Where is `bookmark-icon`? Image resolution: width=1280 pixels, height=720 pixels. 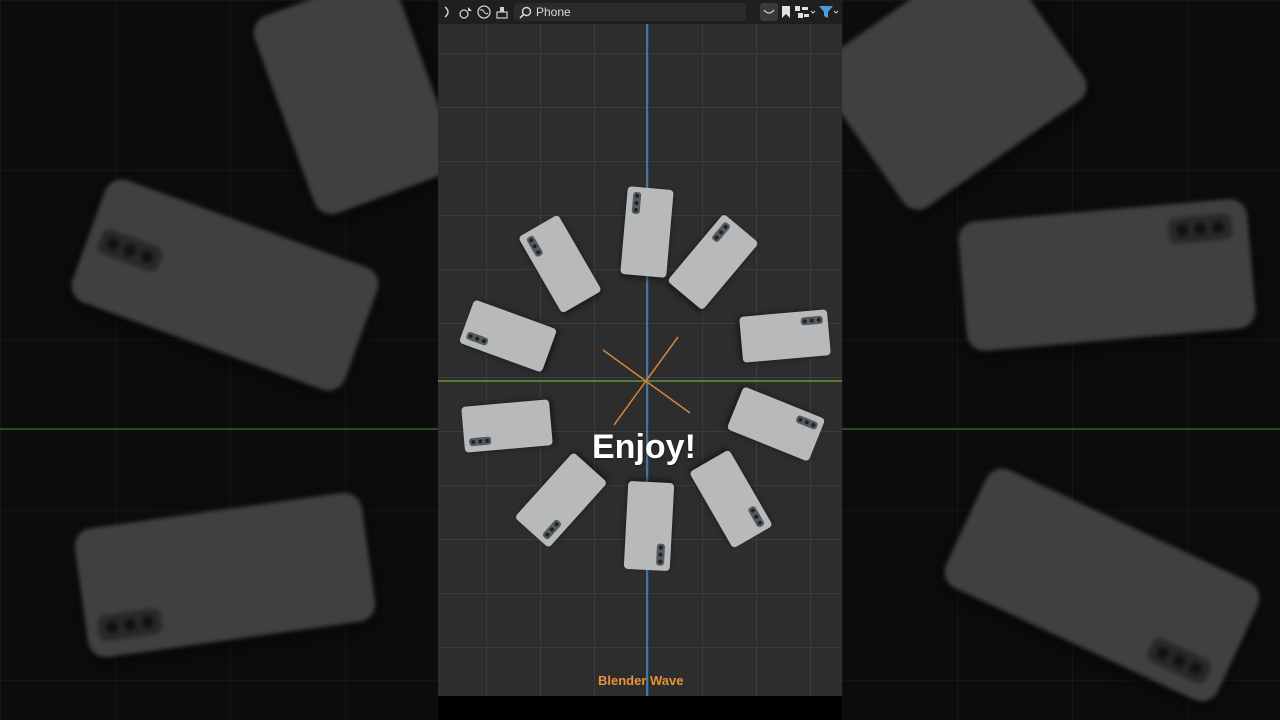 bookmark-icon is located at coordinates (786, 12).